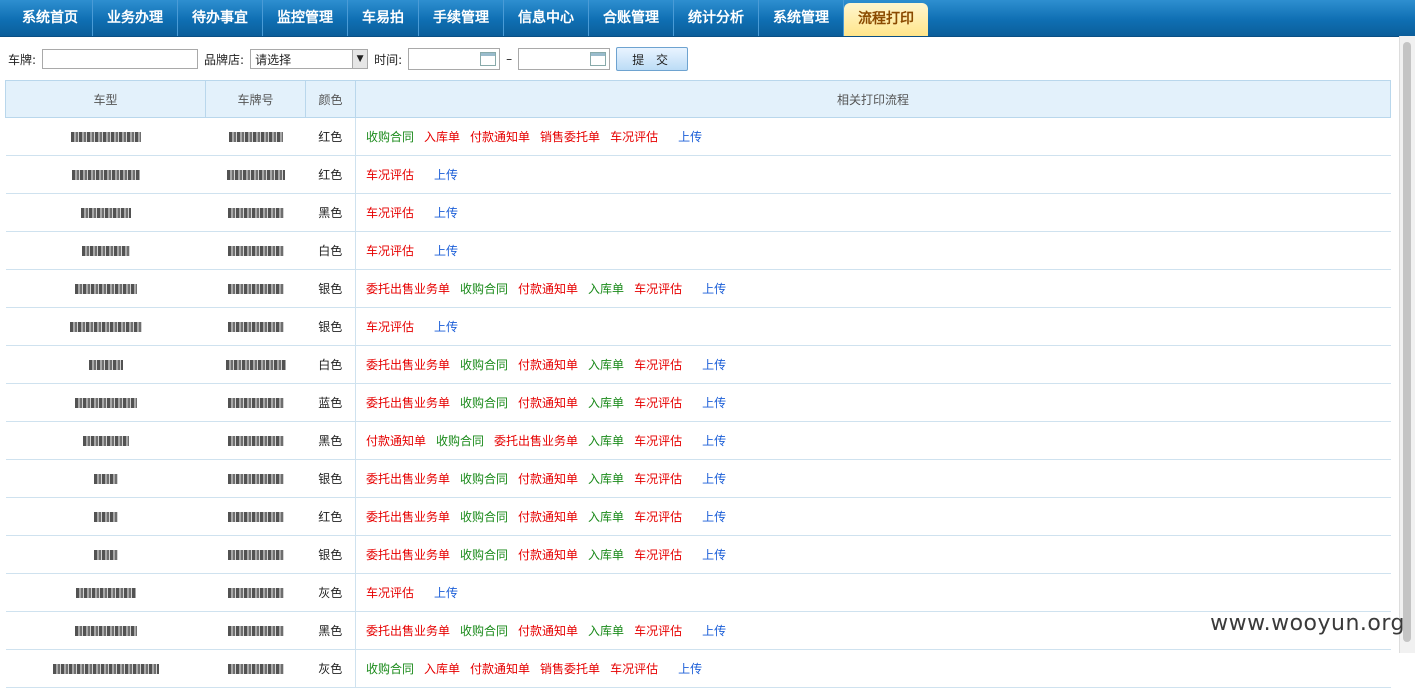 This screenshot has height=688, width=1415. What do you see at coordinates (698, 478) in the screenshot?
I see `table-row: 银色 委托出售业务单 收购合同 付款通知单 入库单 车况评估 上传` at bounding box center [698, 478].